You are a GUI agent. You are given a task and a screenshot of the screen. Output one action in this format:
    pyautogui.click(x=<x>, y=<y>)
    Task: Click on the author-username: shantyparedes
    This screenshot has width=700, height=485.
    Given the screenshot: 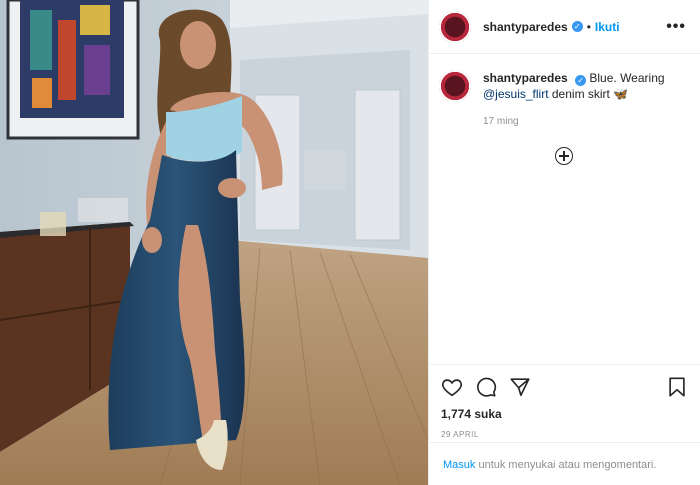 What is the action you would take?
    pyautogui.click(x=525, y=27)
    